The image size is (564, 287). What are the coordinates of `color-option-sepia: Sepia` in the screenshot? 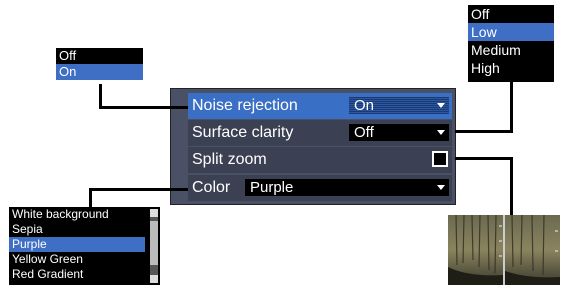 It's located at (77, 229).